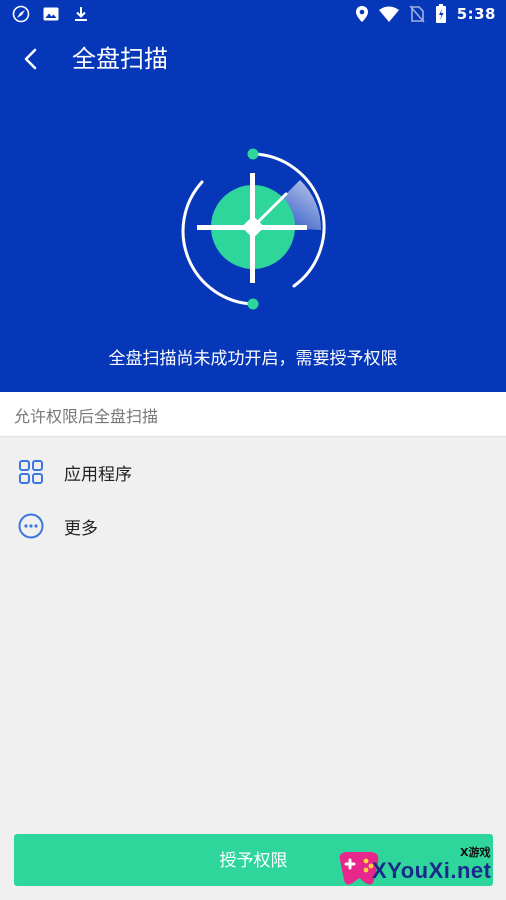 The width and height of the screenshot is (506, 900). I want to click on section-header-label: 允许权限后全盘扫描, so click(86, 416).